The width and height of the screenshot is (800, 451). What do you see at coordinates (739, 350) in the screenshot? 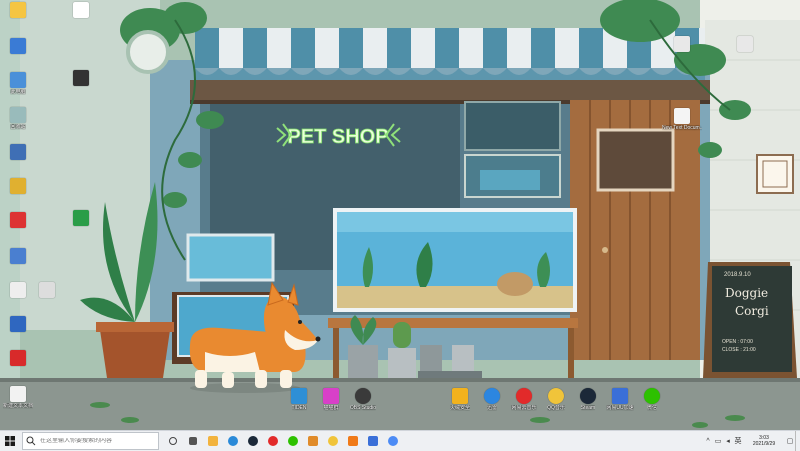
I see `svg-text: CLOSE : 21:00` at bounding box center [739, 350].